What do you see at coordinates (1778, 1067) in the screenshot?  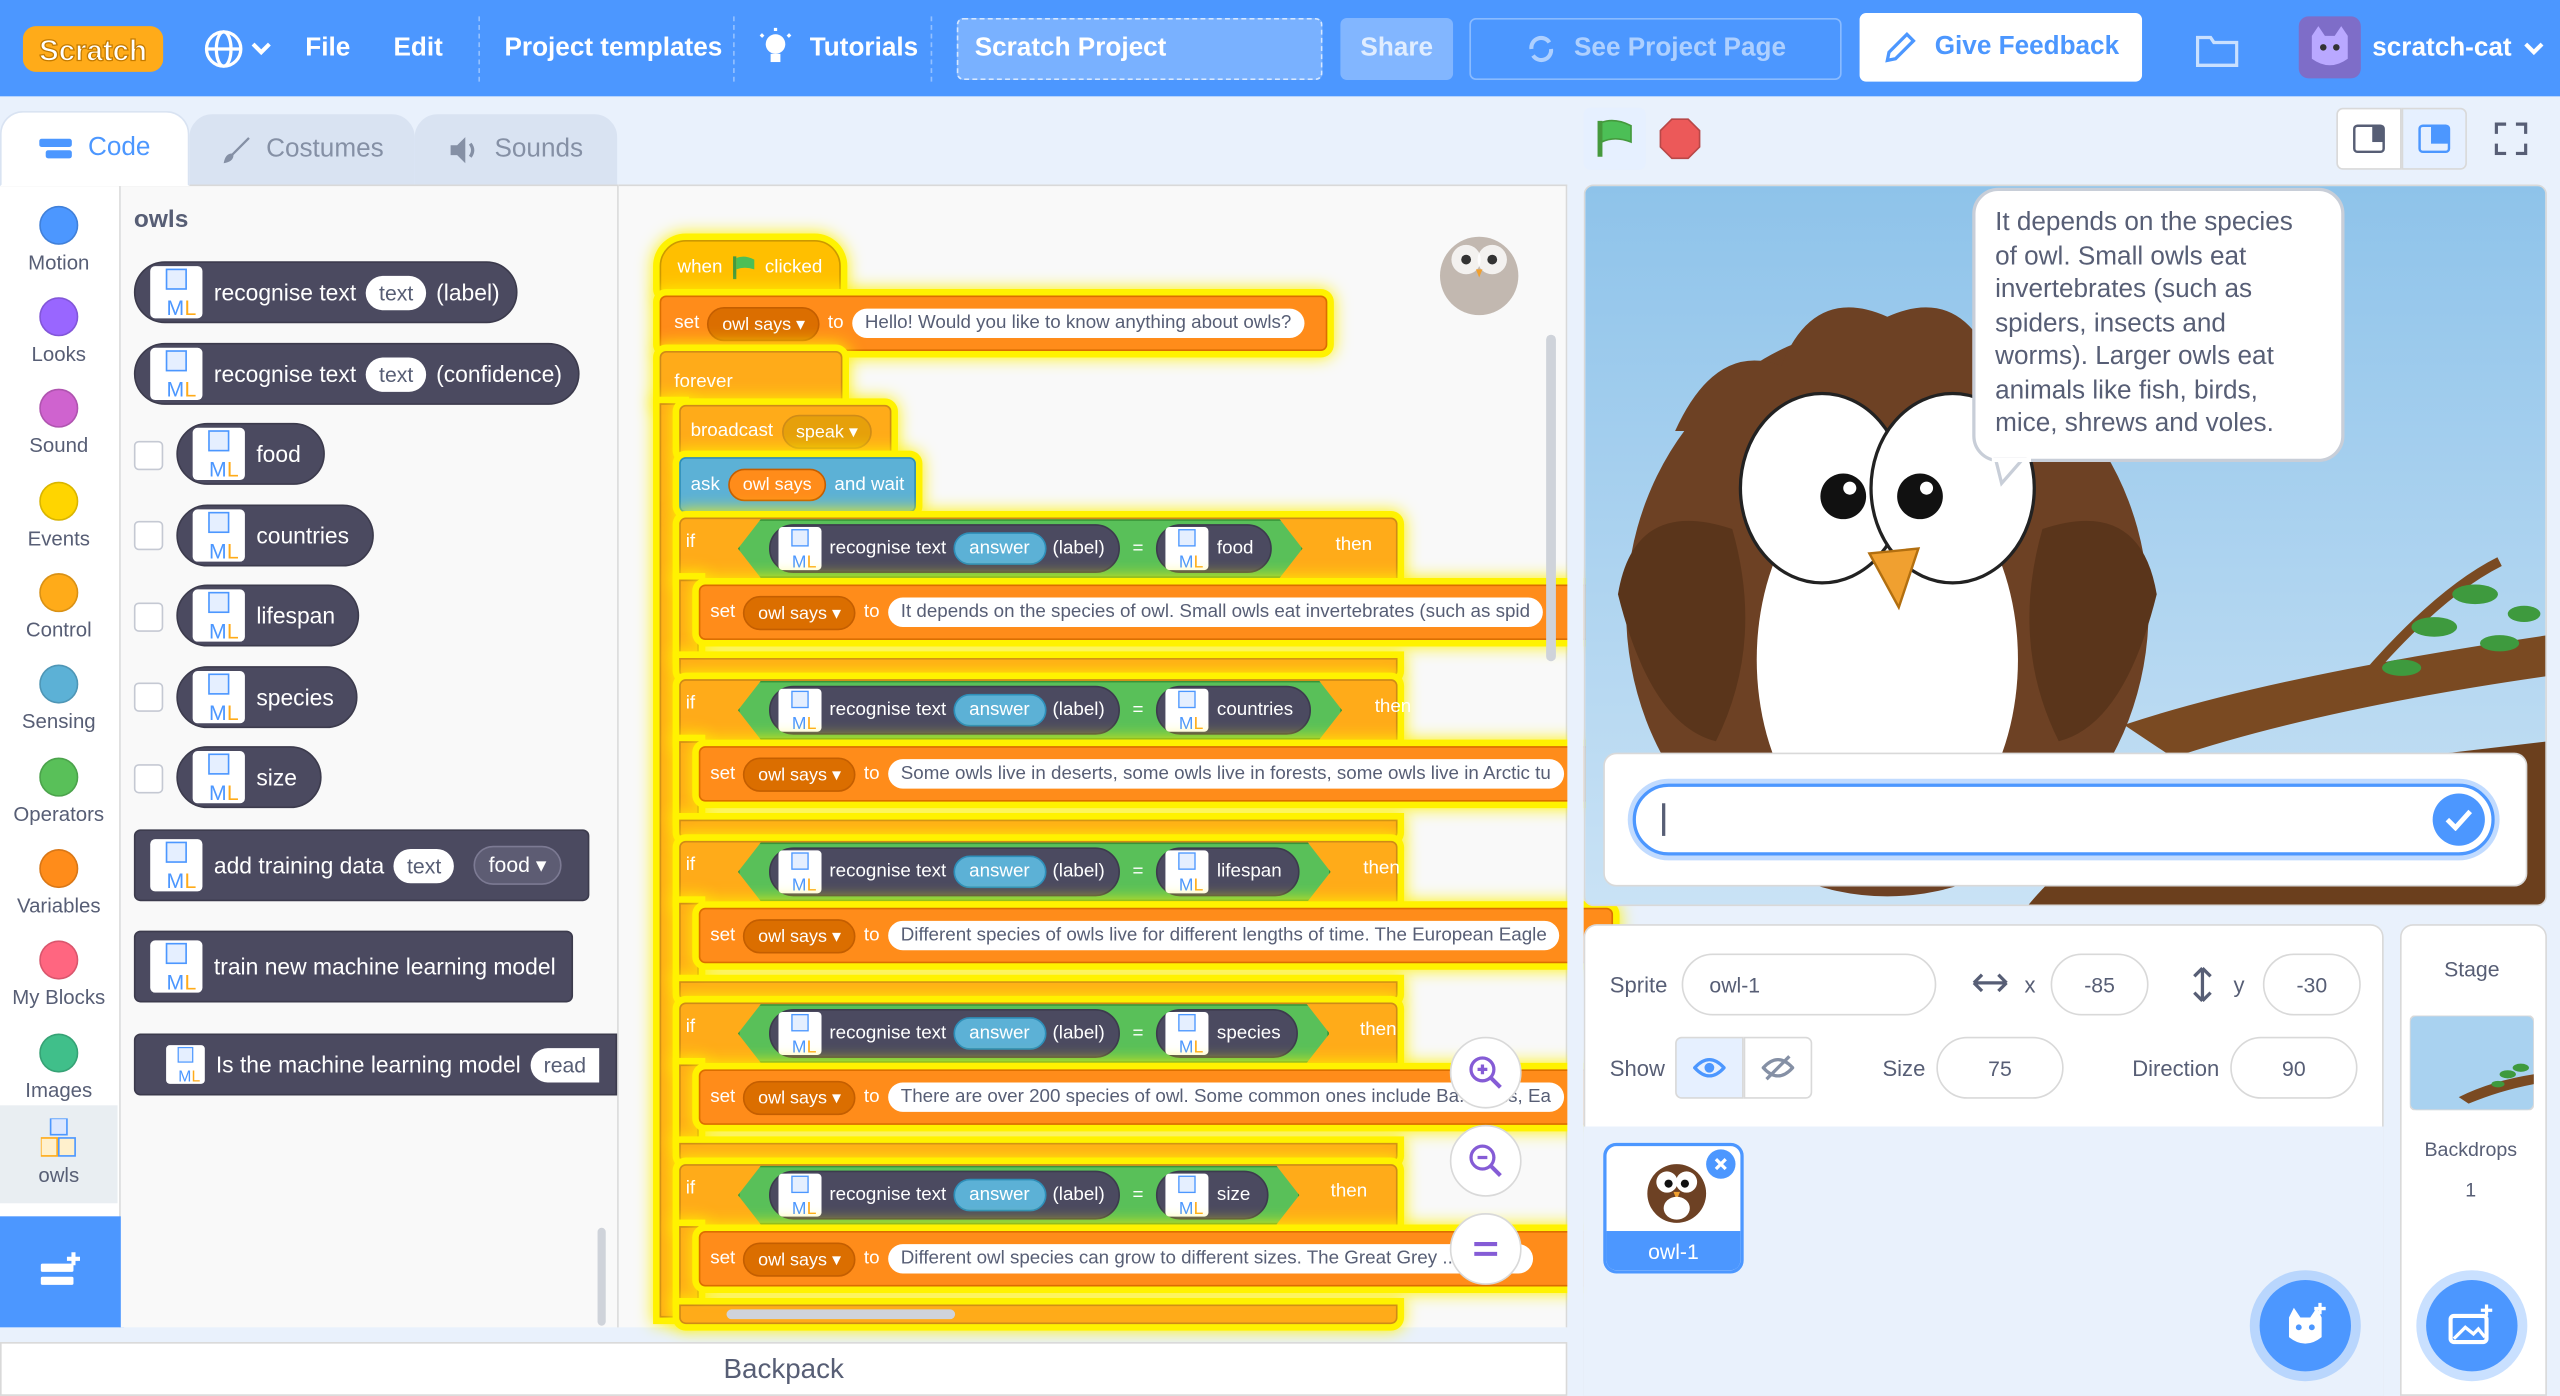 I see `show-hidden-button` at bounding box center [1778, 1067].